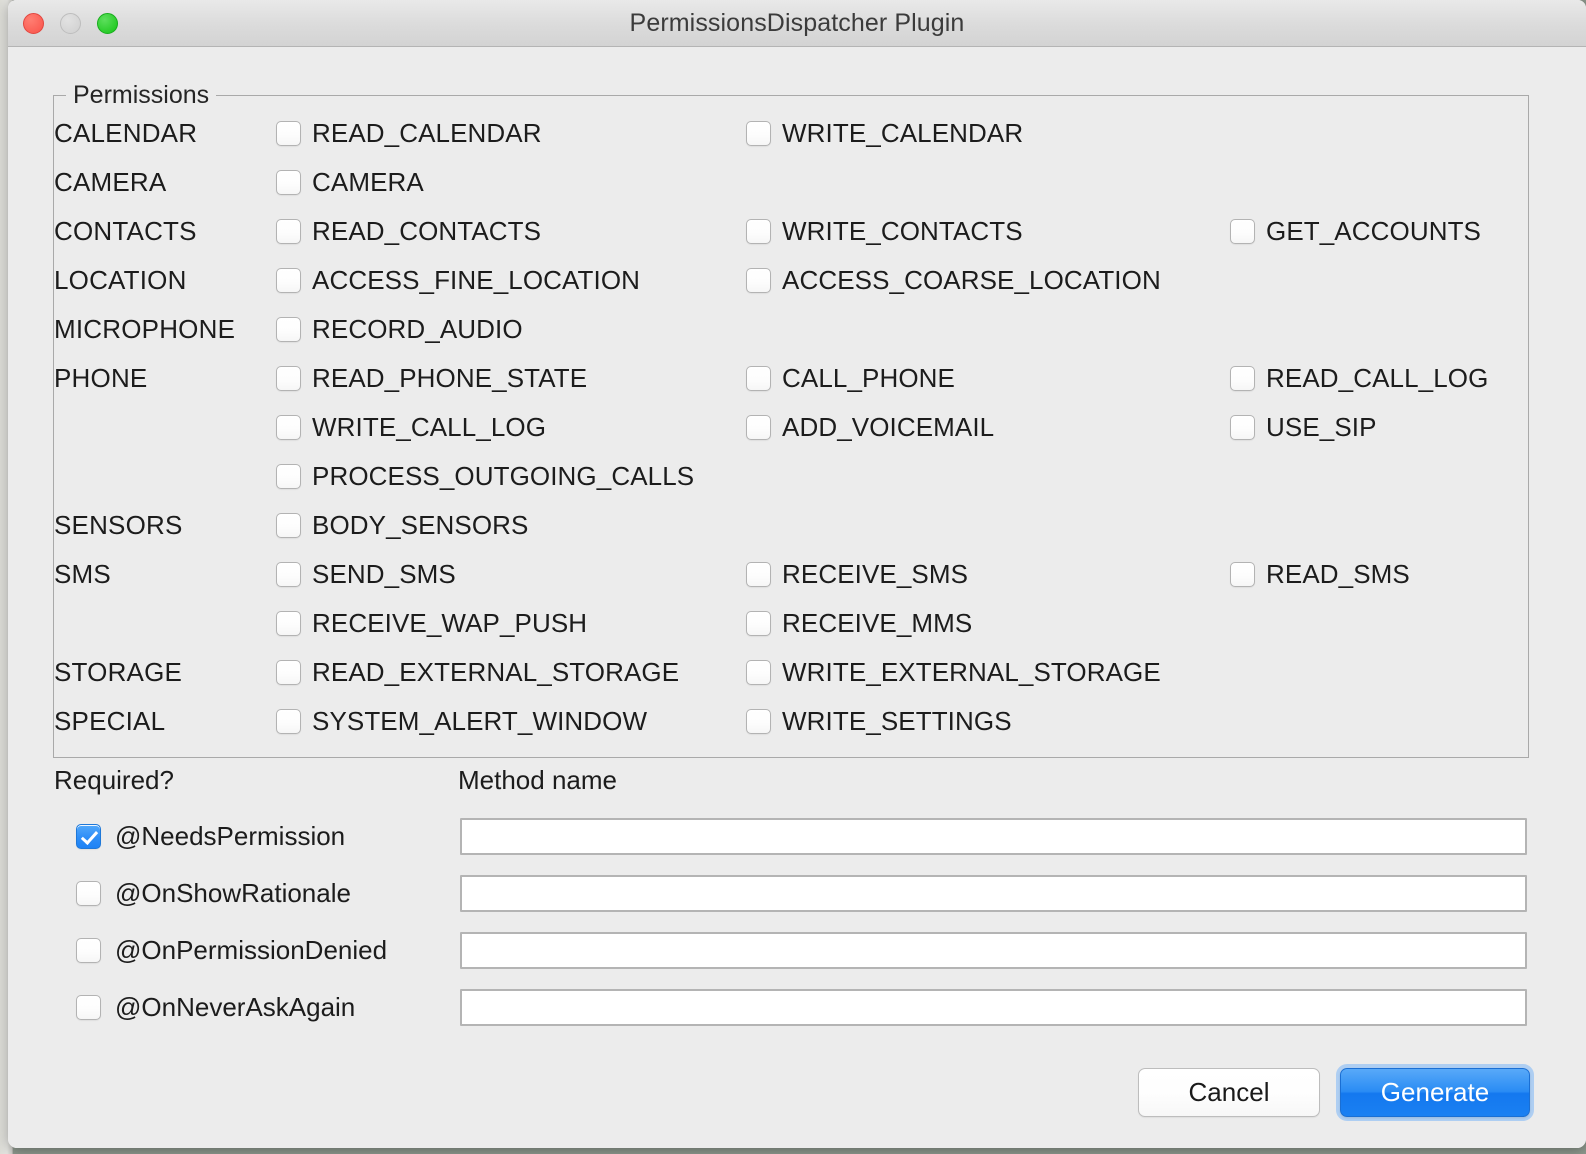 The image size is (1586, 1154). What do you see at coordinates (82, 574) in the screenshot?
I see `permission-group-label: SMS` at bounding box center [82, 574].